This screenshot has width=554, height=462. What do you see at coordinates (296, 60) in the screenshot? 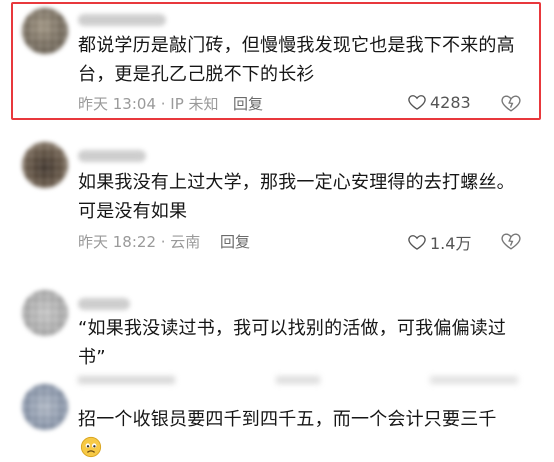
I see `comment-text: 都说学历是敲门砖，但慢慢我发现它也是我下不来的高台，更是孔乙己脱不下的长衫` at bounding box center [296, 60].